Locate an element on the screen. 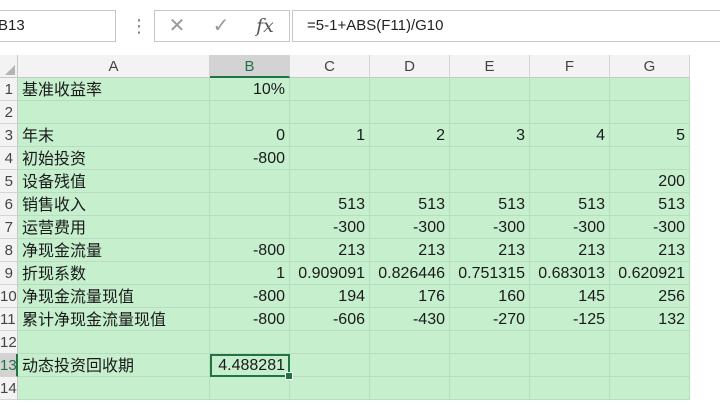 The image size is (720, 406). cell-b4: -800 is located at coordinates (250, 158).